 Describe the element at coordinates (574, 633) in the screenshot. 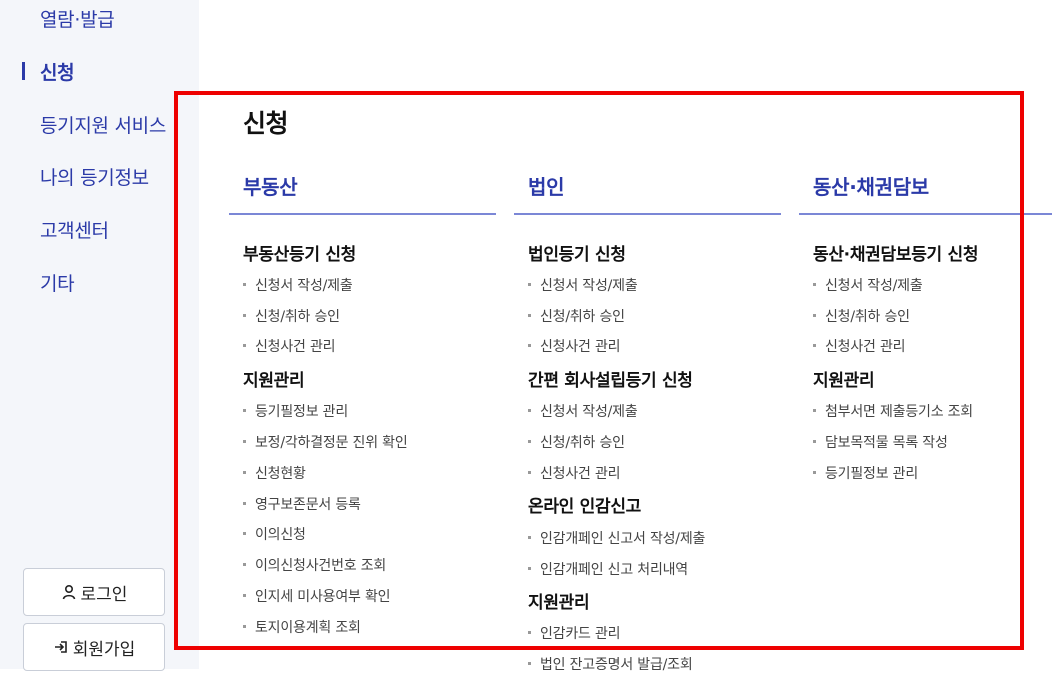

I see `menu-link: 인감카드 관리` at that location.